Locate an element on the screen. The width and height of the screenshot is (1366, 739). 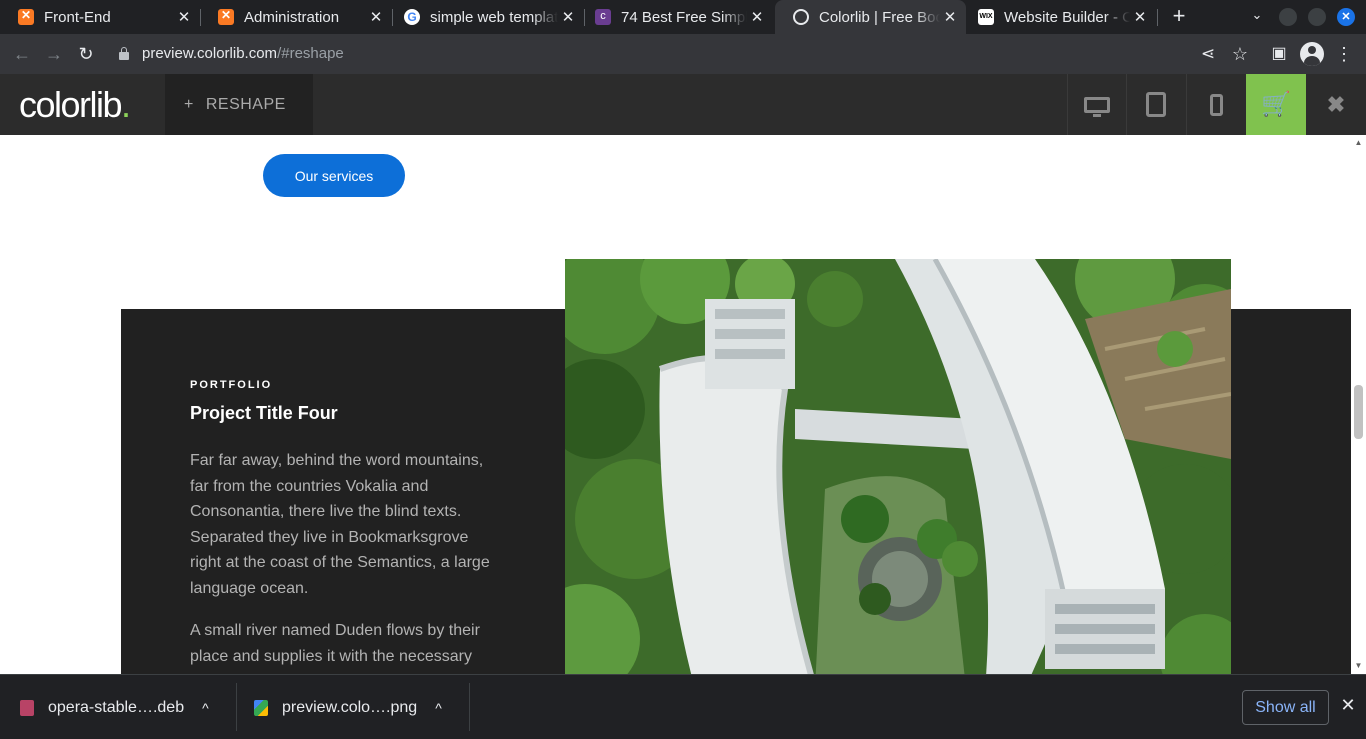
download-item-png: preview.colo….png ^ is located at coordinates (348, 707).